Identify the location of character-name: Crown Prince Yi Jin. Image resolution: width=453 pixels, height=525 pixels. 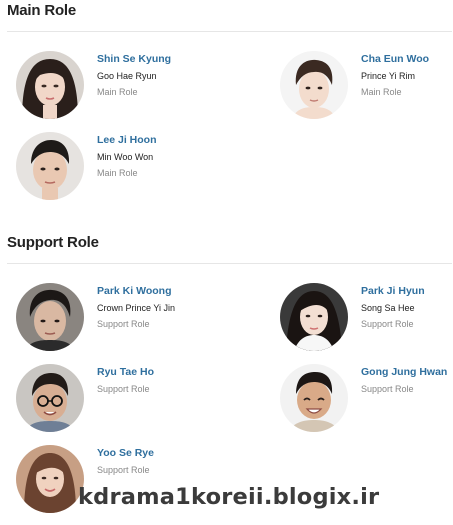
(136, 308).